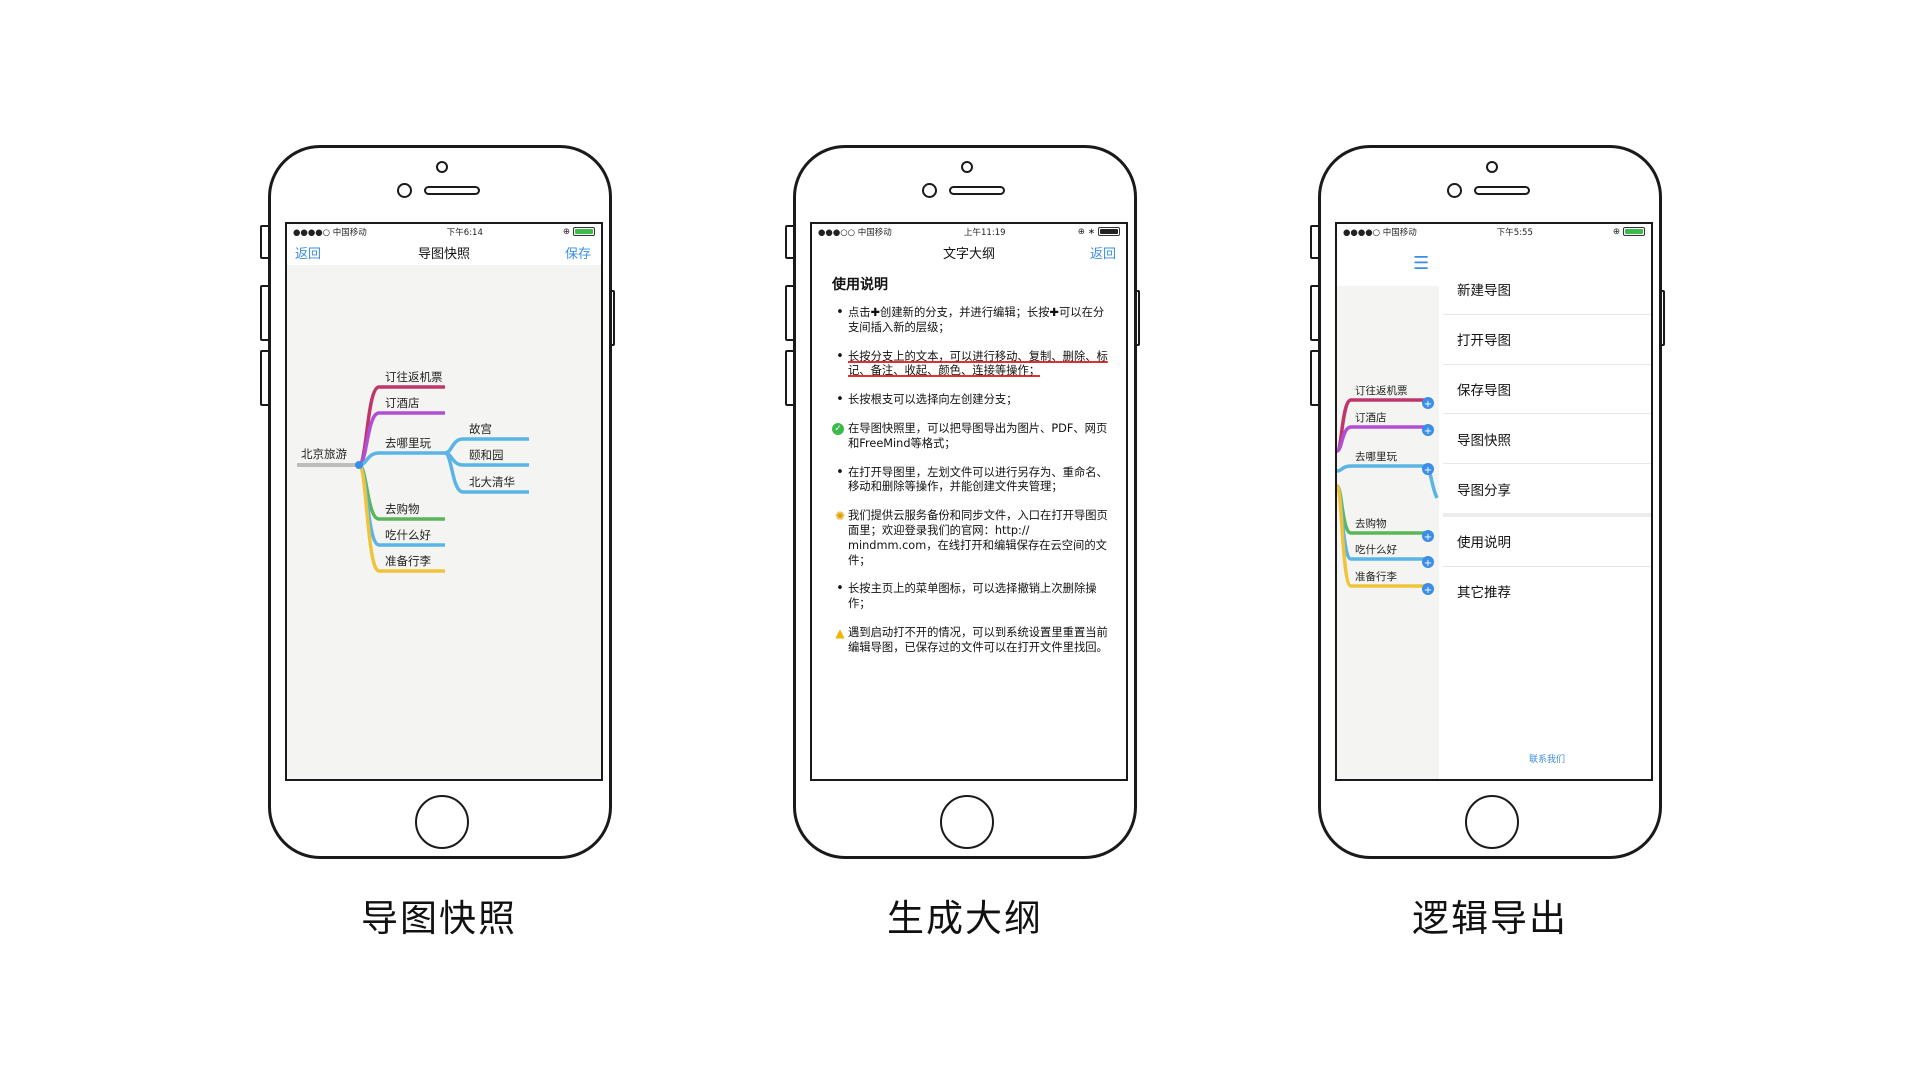 Image resolution: width=1920 pixels, height=1080 pixels. What do you see at coordinates (464, 232) in the screenshot?
I see `clock: 下午6:14` at bounding box center [464, 232].